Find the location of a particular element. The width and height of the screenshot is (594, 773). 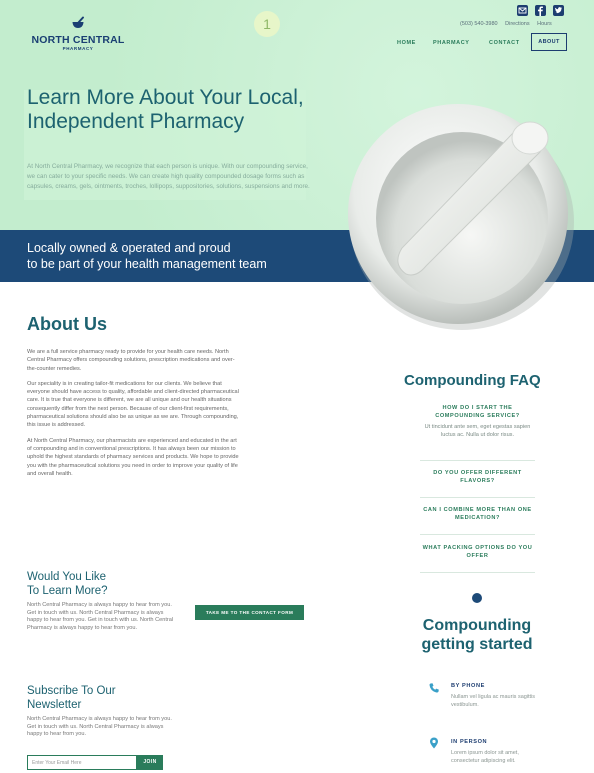

phone-icon is located at coordinates (434, 688).